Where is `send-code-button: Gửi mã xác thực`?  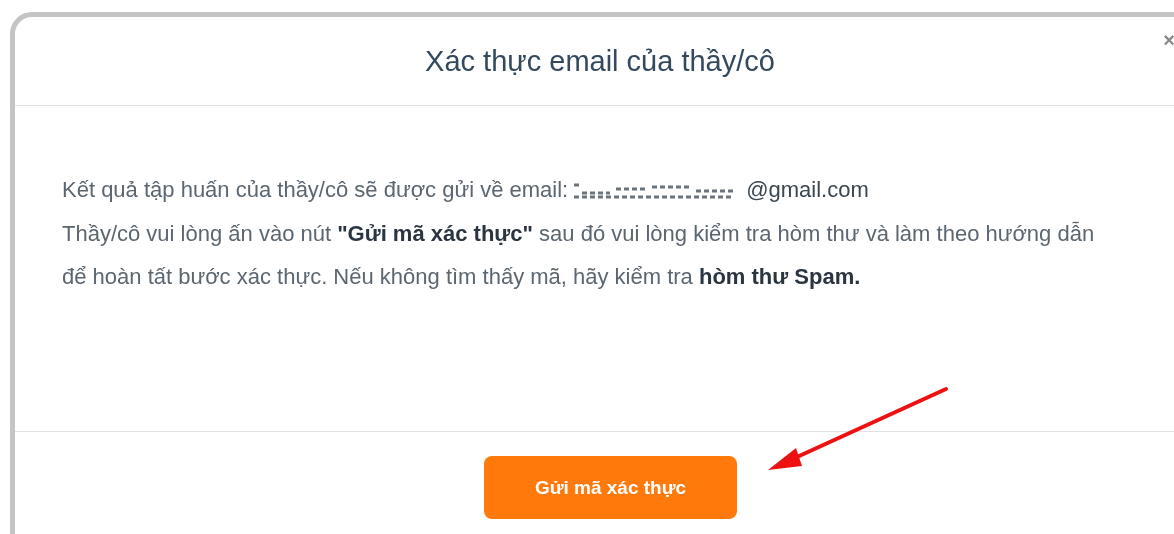
send-code-button: Gửi mã xác thực is located at coordinates (610, 487).